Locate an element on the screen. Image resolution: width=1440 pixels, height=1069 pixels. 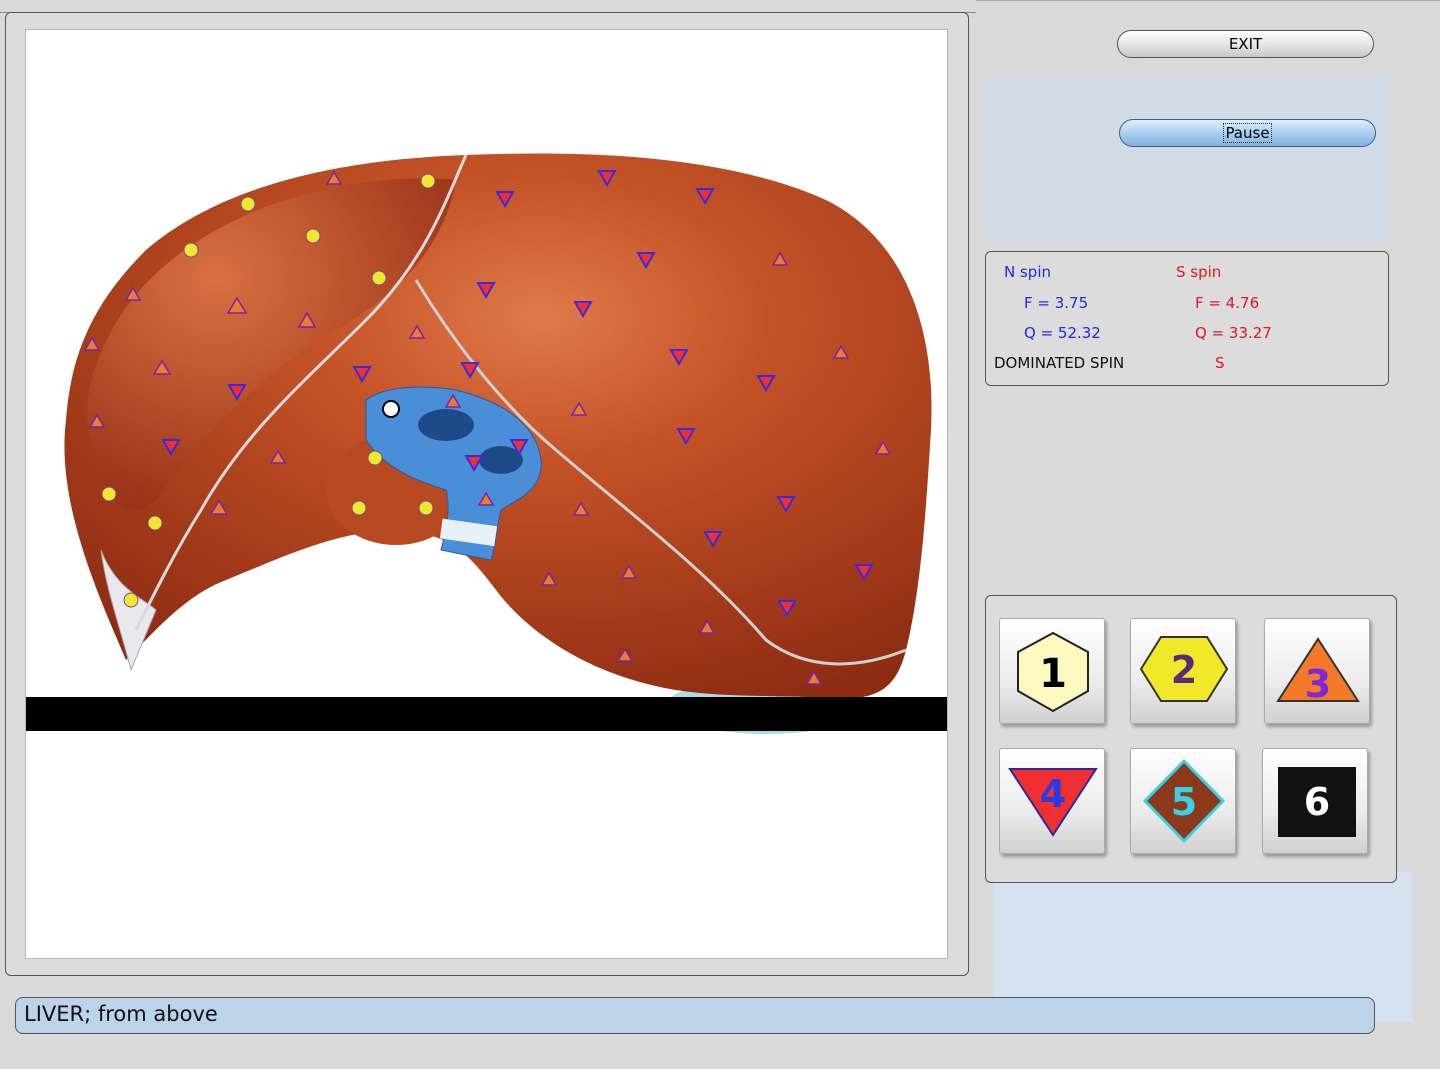
svg-text: 5 is located at coordinates (1184, 802).